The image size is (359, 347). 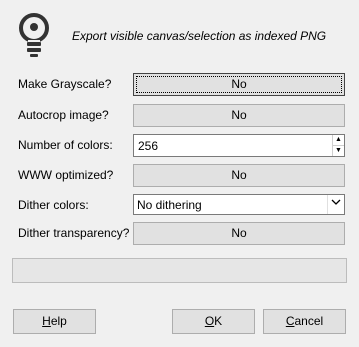 What do you see at coordinates (169, 205) in the screenshot?
I see `dither-value: No dithering` at bounding box center [169, 205].